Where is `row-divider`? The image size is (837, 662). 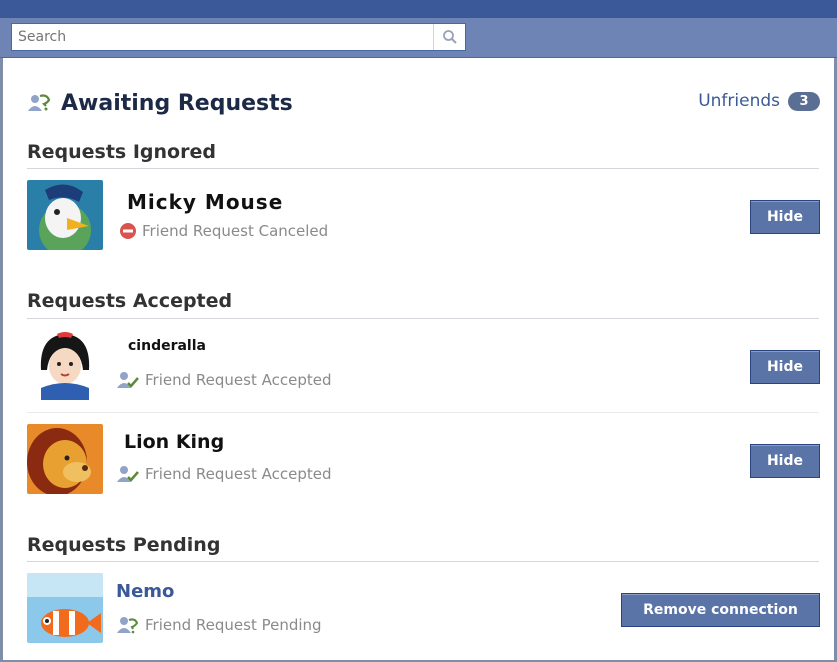
row-divider is located at coordinates (423, 412).